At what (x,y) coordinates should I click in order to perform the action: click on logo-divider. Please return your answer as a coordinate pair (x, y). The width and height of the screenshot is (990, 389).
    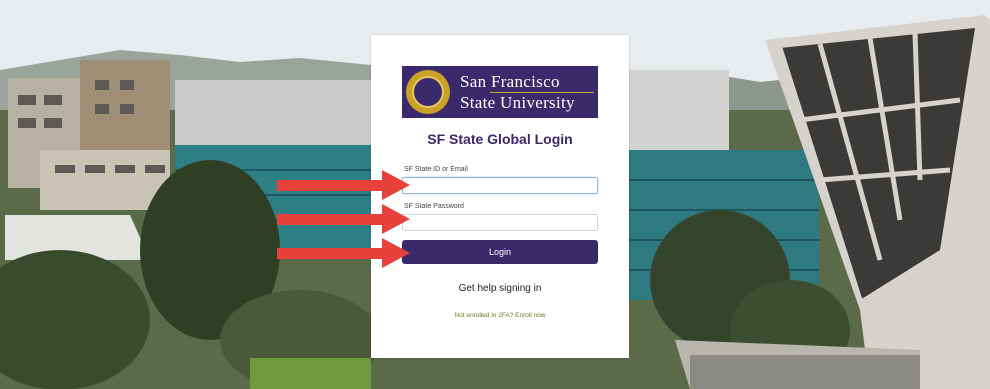
    Looking at the image, I should click on (542, 92).